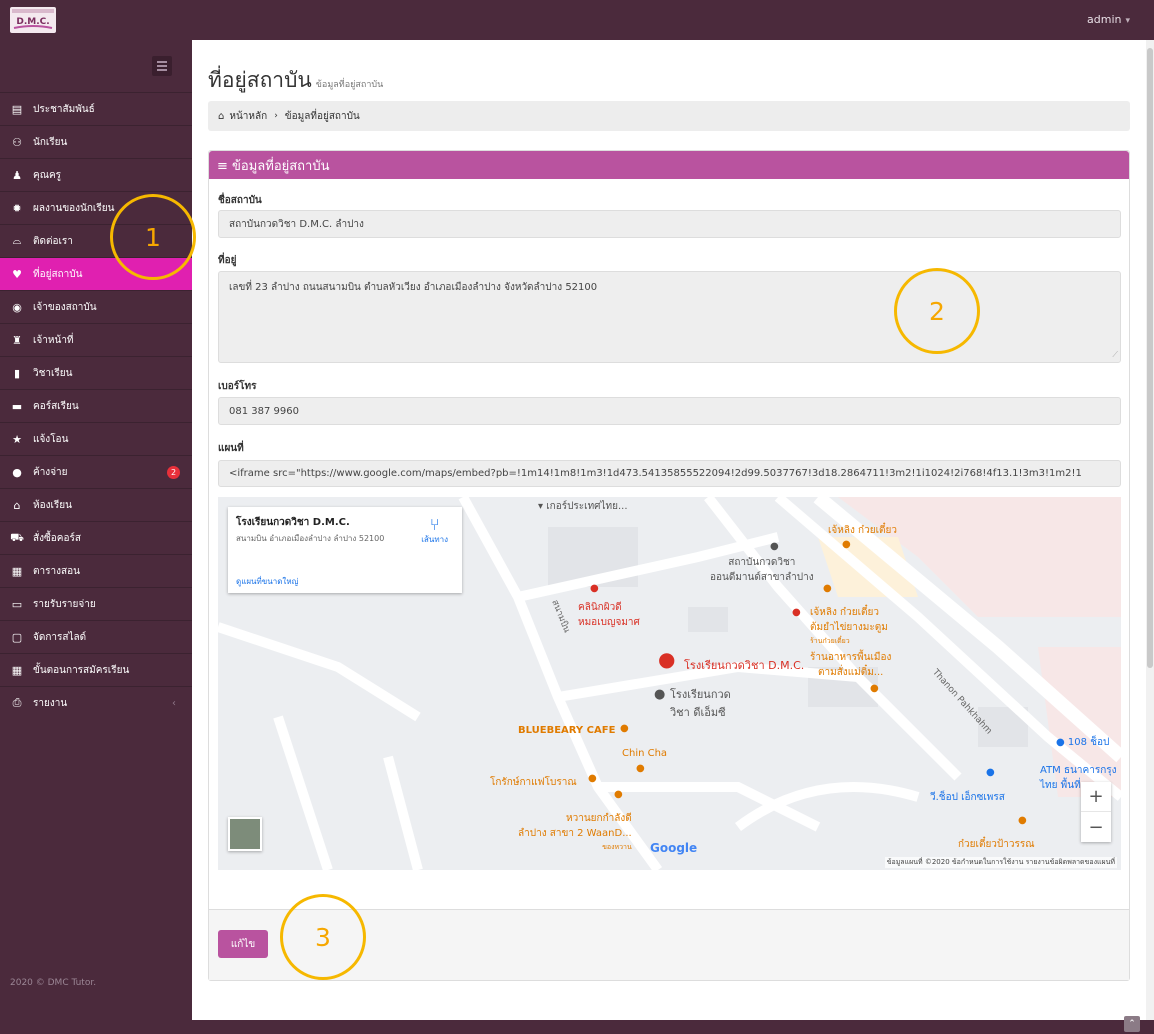 The height and width of the screenshot is (1034, 1154). Describe the element at coordinates (17, 373) in the screenshot. I see `file-icon: ▮` at that location.